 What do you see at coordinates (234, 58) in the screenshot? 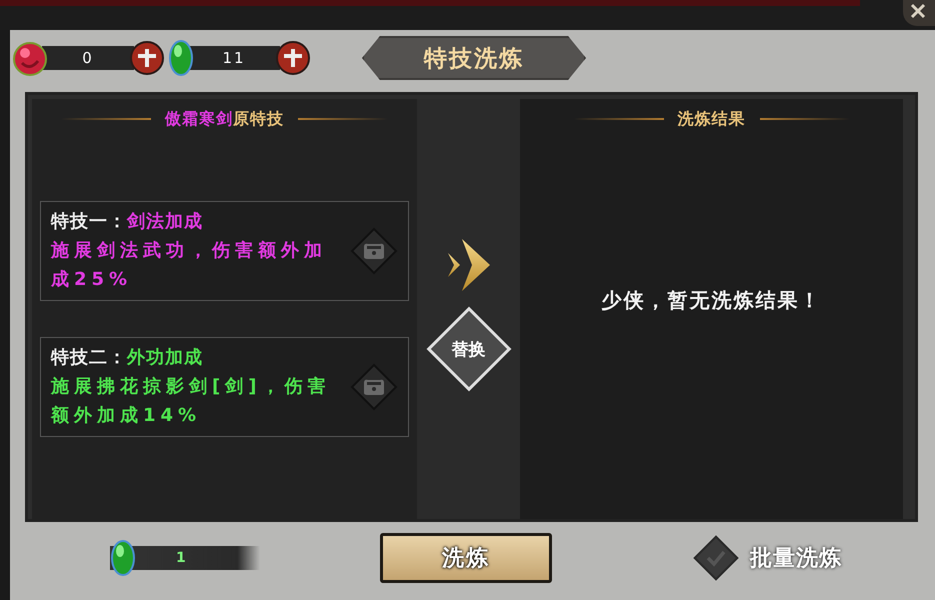
I see `currency-amount: 11` at bounding box center [234, 58].